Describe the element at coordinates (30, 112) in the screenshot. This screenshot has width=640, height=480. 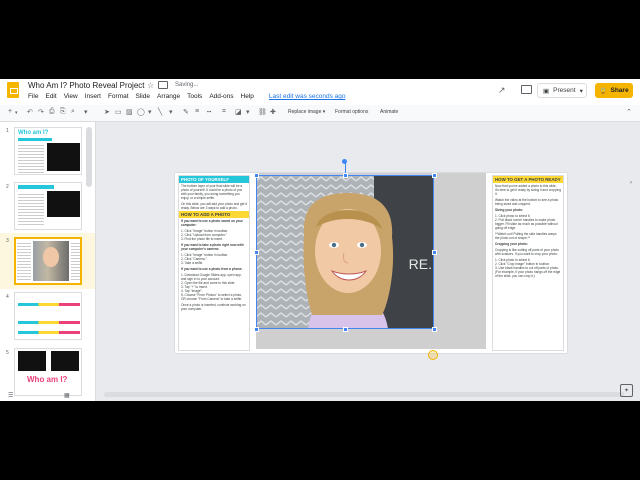
I see `undo-icon: ↶` at that location.